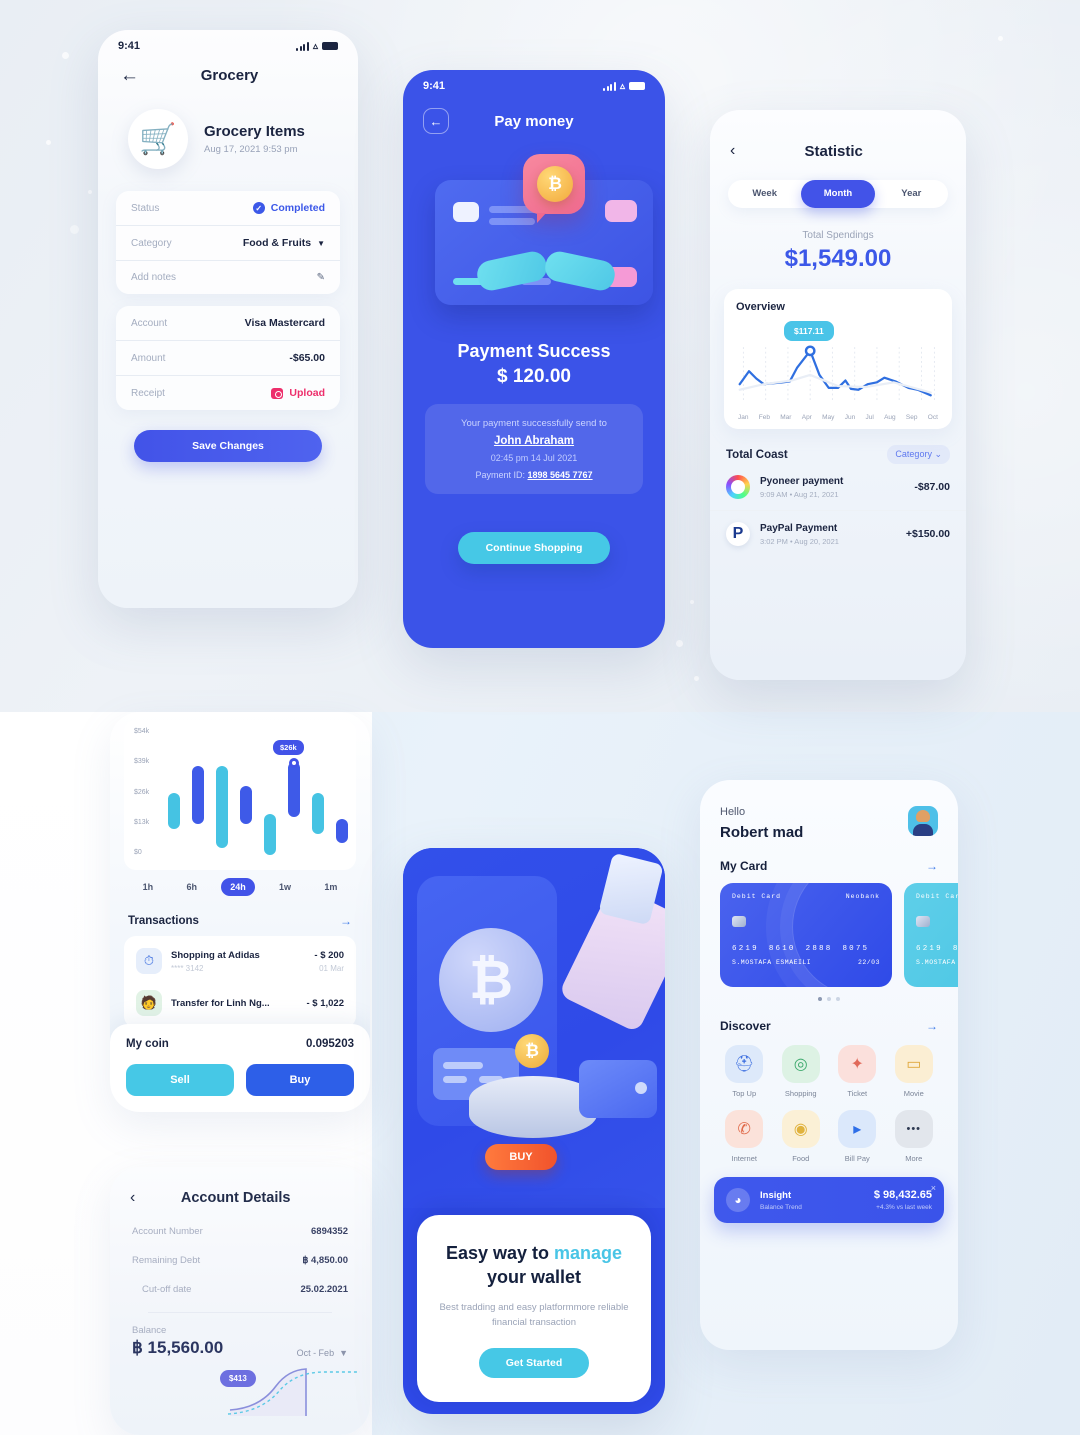 Image resolution: width=1080 pixels, height=1435 pixels. I want to click on discover-item-top-up: ⛑ Top Up, so click(744, 1071).